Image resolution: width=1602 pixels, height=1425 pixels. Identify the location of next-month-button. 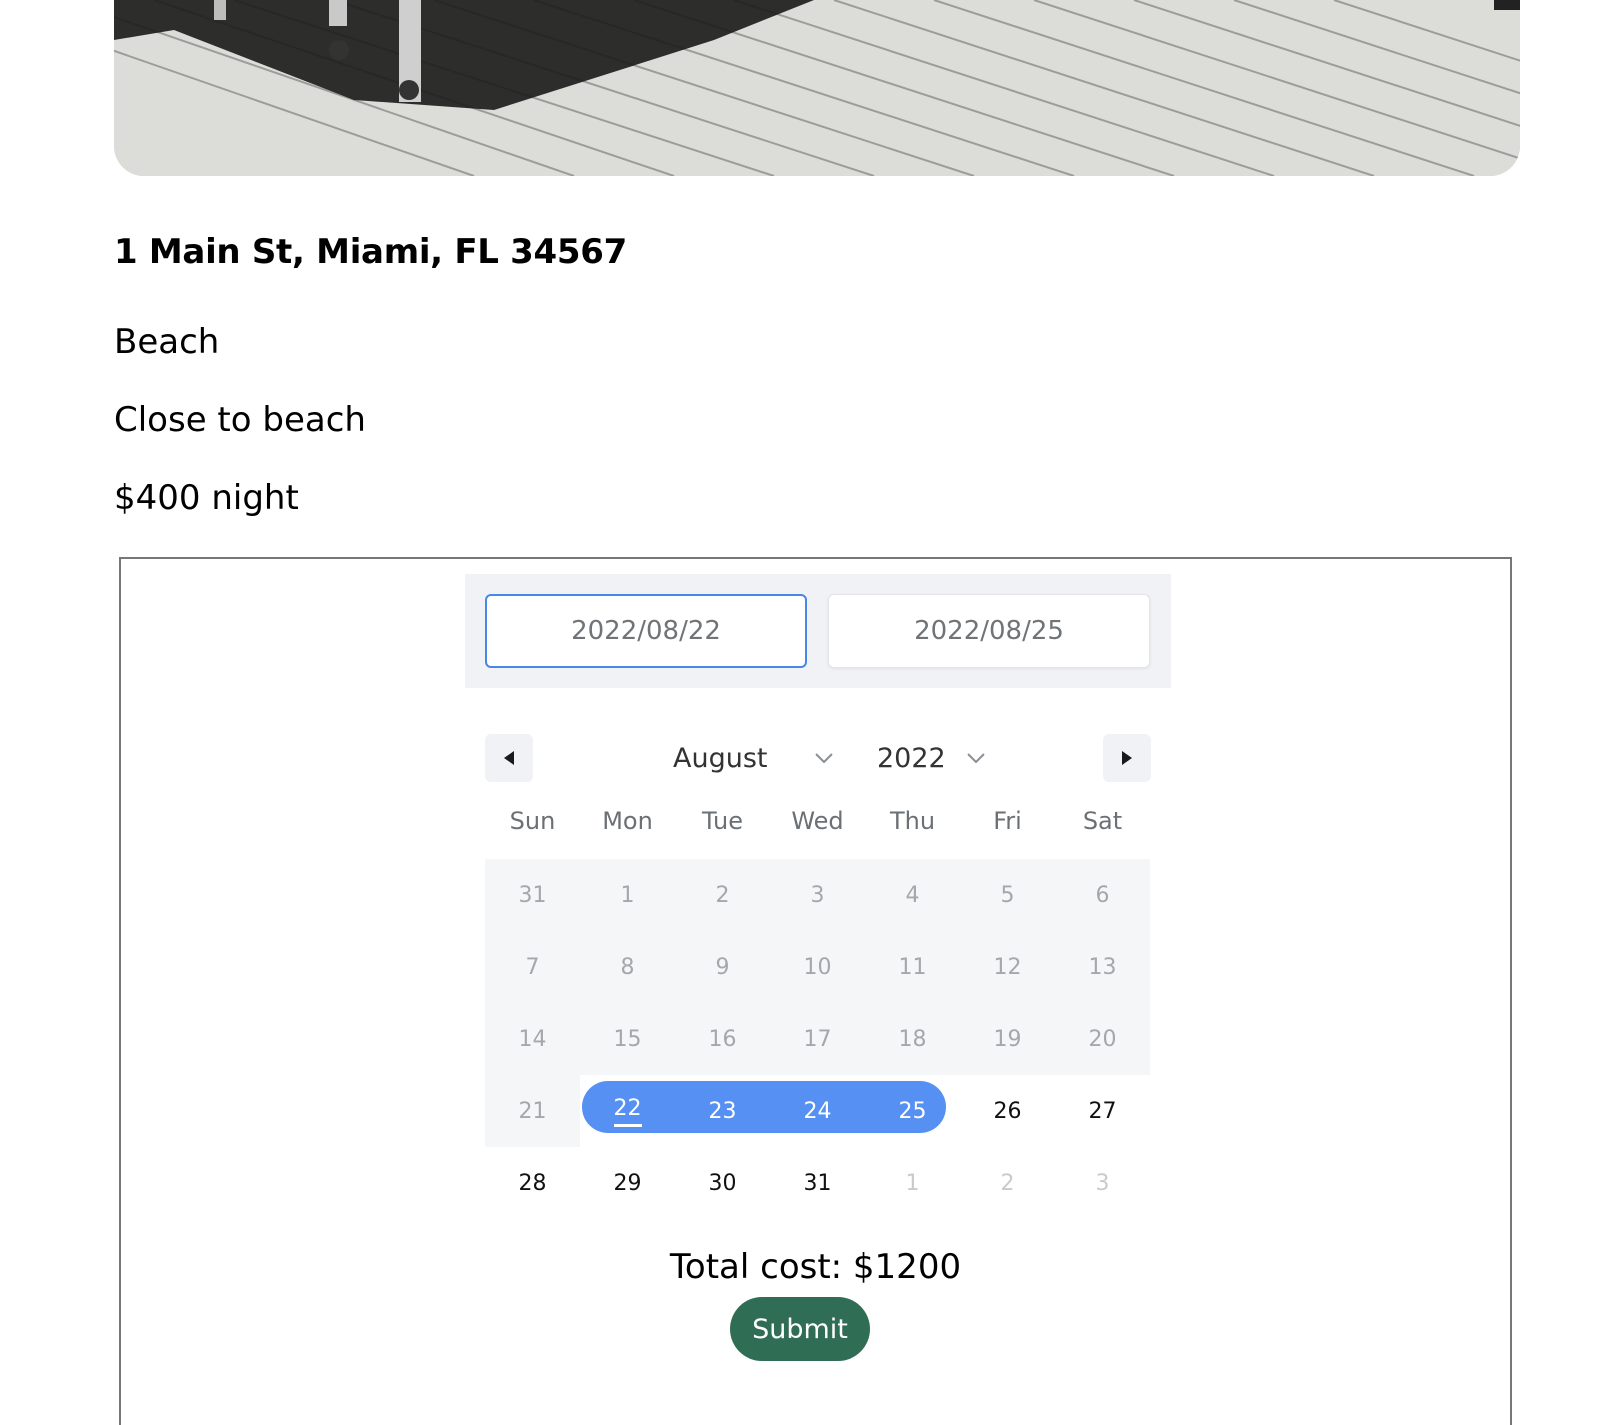
(1127, 758).